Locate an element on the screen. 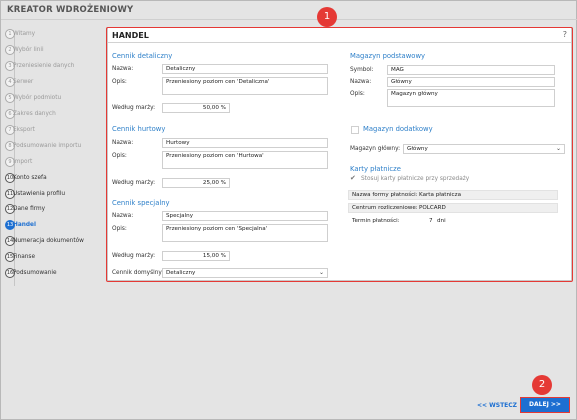 The width and height of the screenshot is (577, 420). title-divider is located at coordinates (289, 19).